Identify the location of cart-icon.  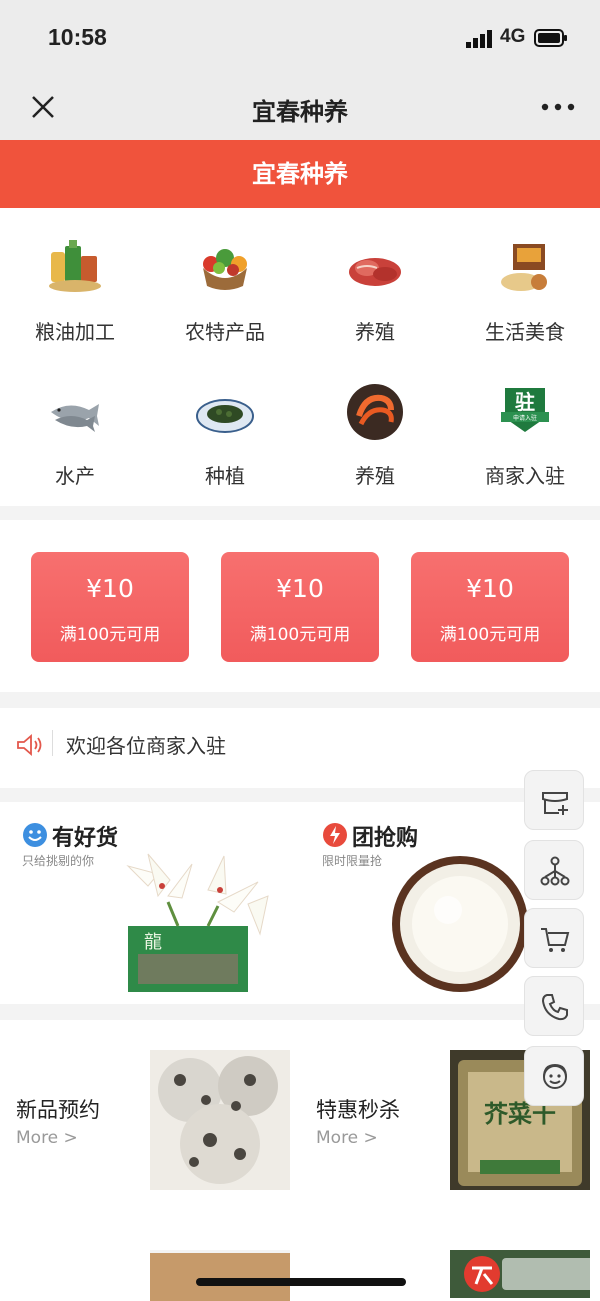
(555, 940).